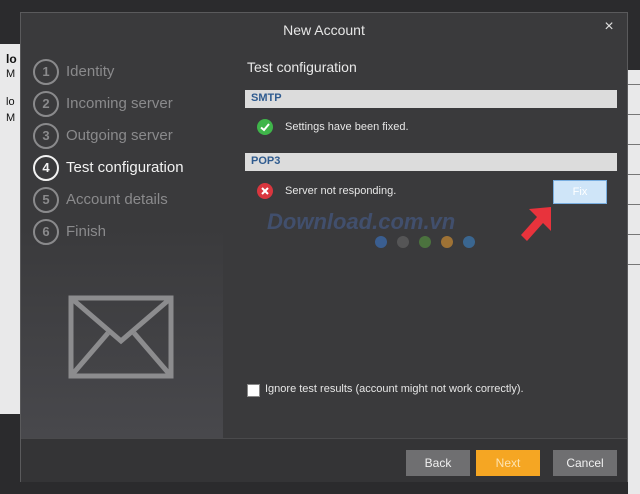  Describe the element at coordinates (266, 161) in the screenshot. I see `pop3-section-label: POP3` at that location.